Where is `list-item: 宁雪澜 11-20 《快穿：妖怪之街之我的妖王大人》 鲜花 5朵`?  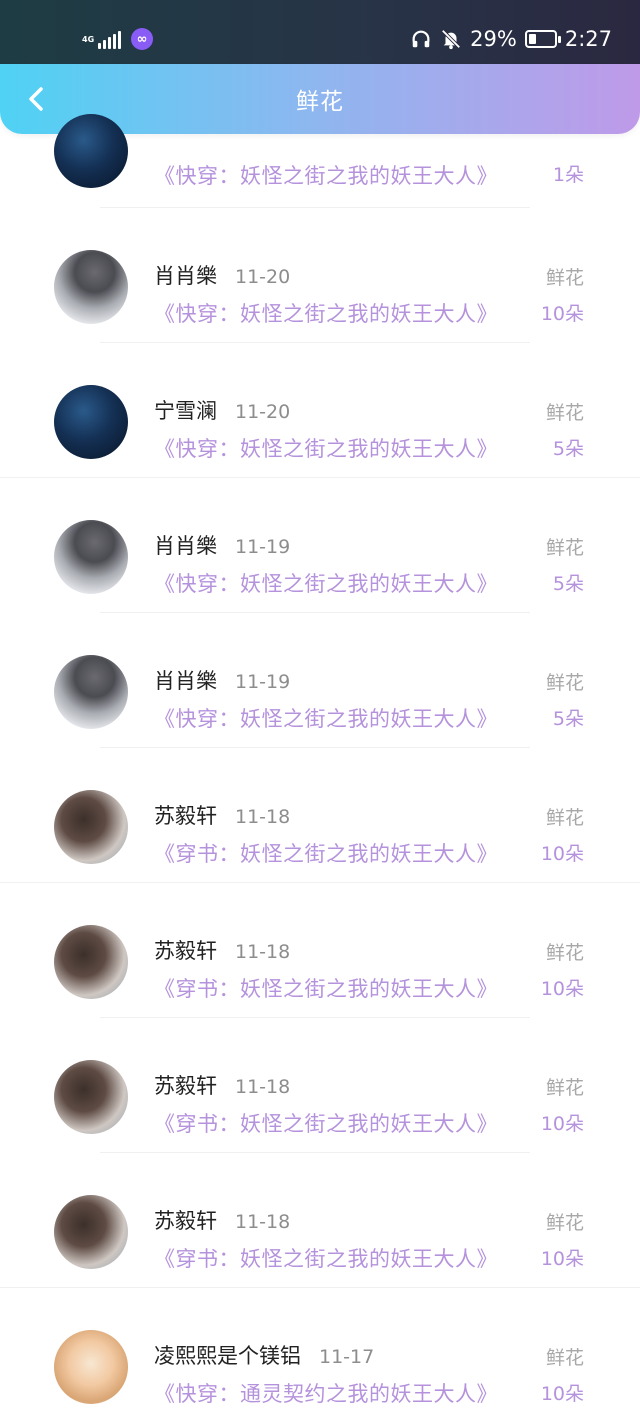
list-item: 宁雪澜 11-20 《快穿：妖怪之街之我的妖王大人》 鲜花 5朵 is located at coordinates (320, 410).